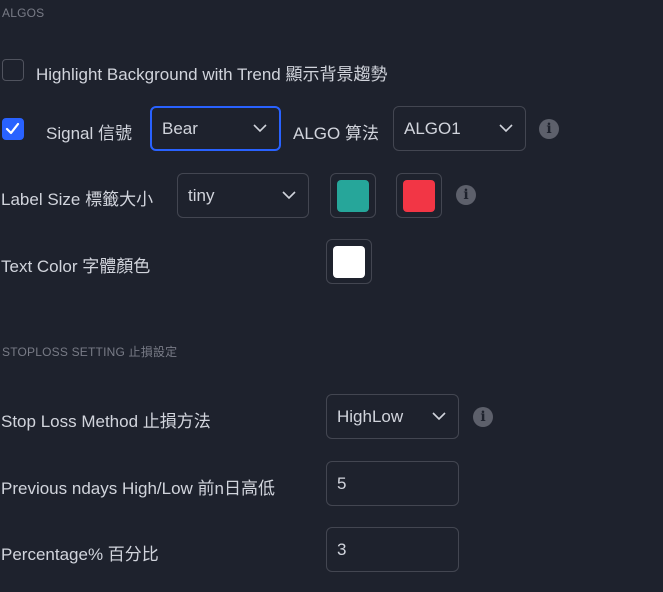 This screenshot has height=592, width=663. Describe the element at coordinates (23, 13) in the screenshot. I see `section-title-algos: ALGOS` at that location.